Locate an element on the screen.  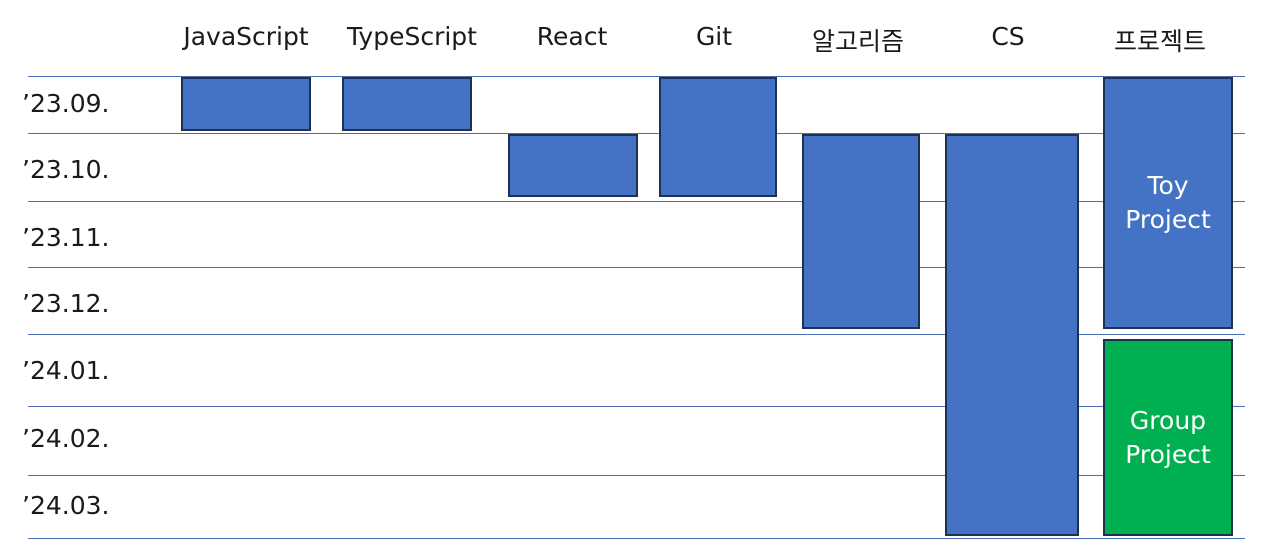
timeline-bar-typescript is located at coordinates (407, 104).